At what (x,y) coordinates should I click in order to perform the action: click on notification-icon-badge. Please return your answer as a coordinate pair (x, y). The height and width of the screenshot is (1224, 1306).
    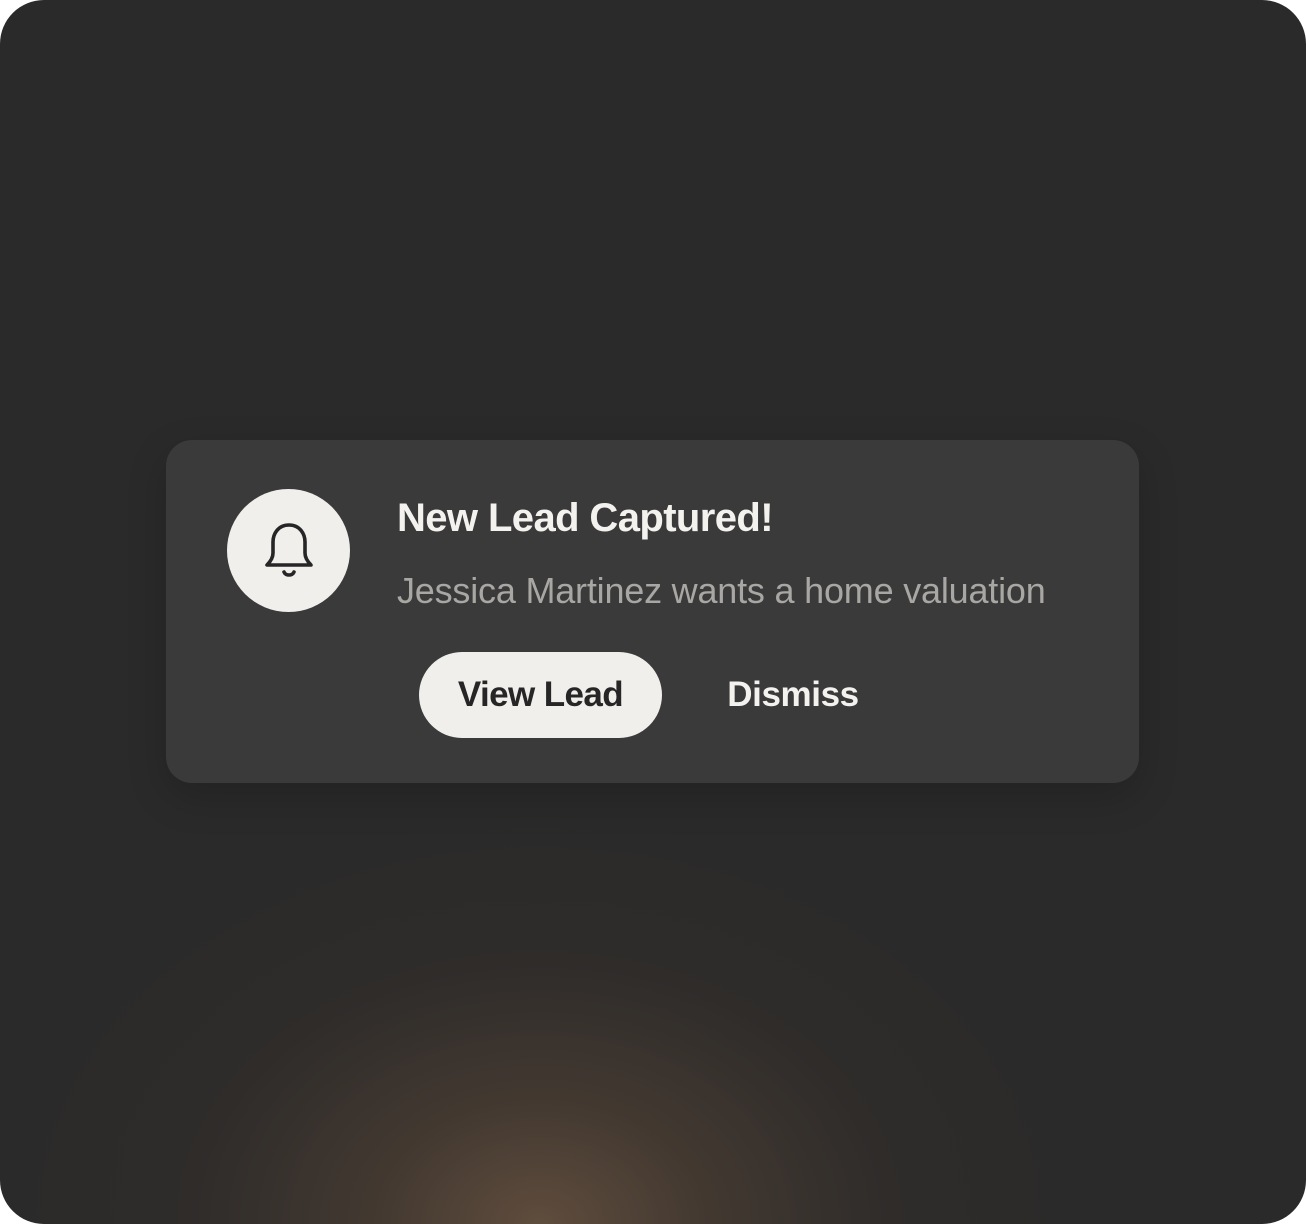
    Looking at the image, I should click on (288, 550).